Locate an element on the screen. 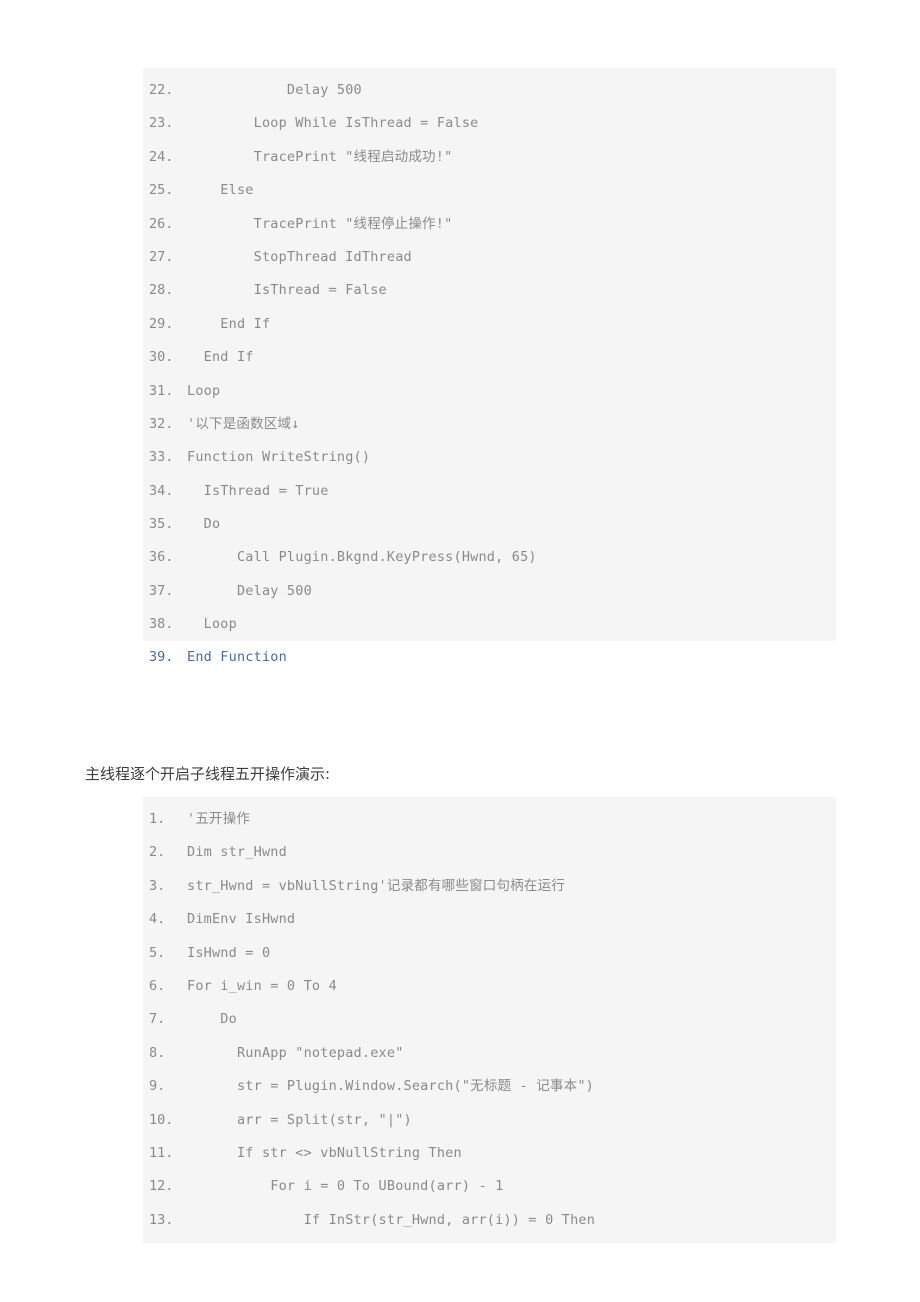  code-line: 22. Delay 500 is located at coordinates (489, 90).